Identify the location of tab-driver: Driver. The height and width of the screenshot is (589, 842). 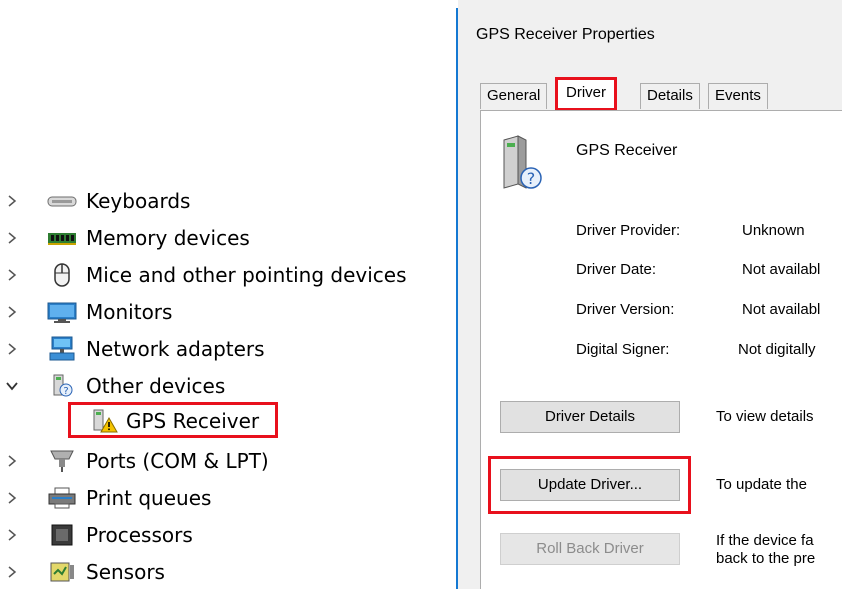
(586, 94).